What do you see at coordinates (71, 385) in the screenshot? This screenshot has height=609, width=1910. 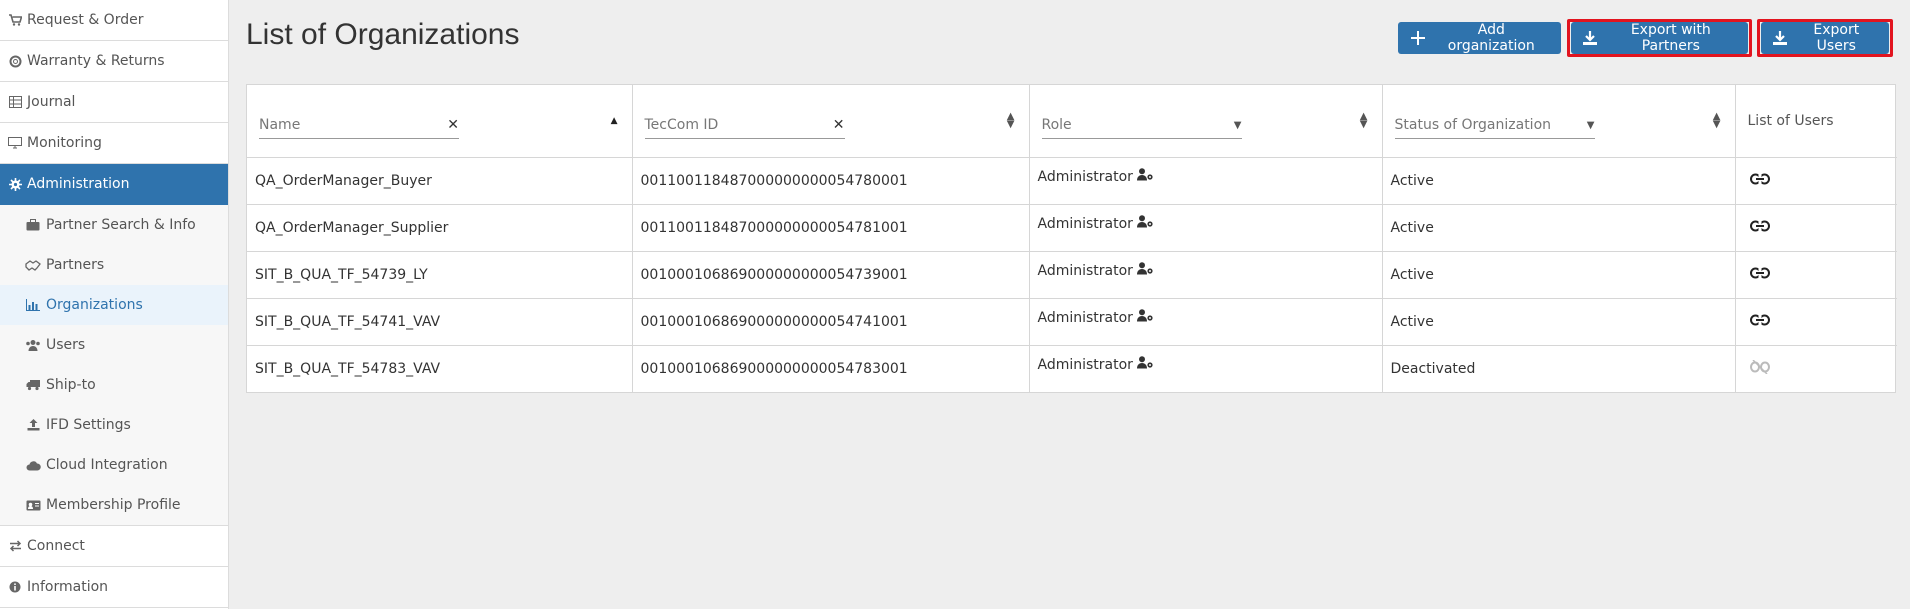 I see `subnav-label: Ship-to` at bounding box center [71, 385].